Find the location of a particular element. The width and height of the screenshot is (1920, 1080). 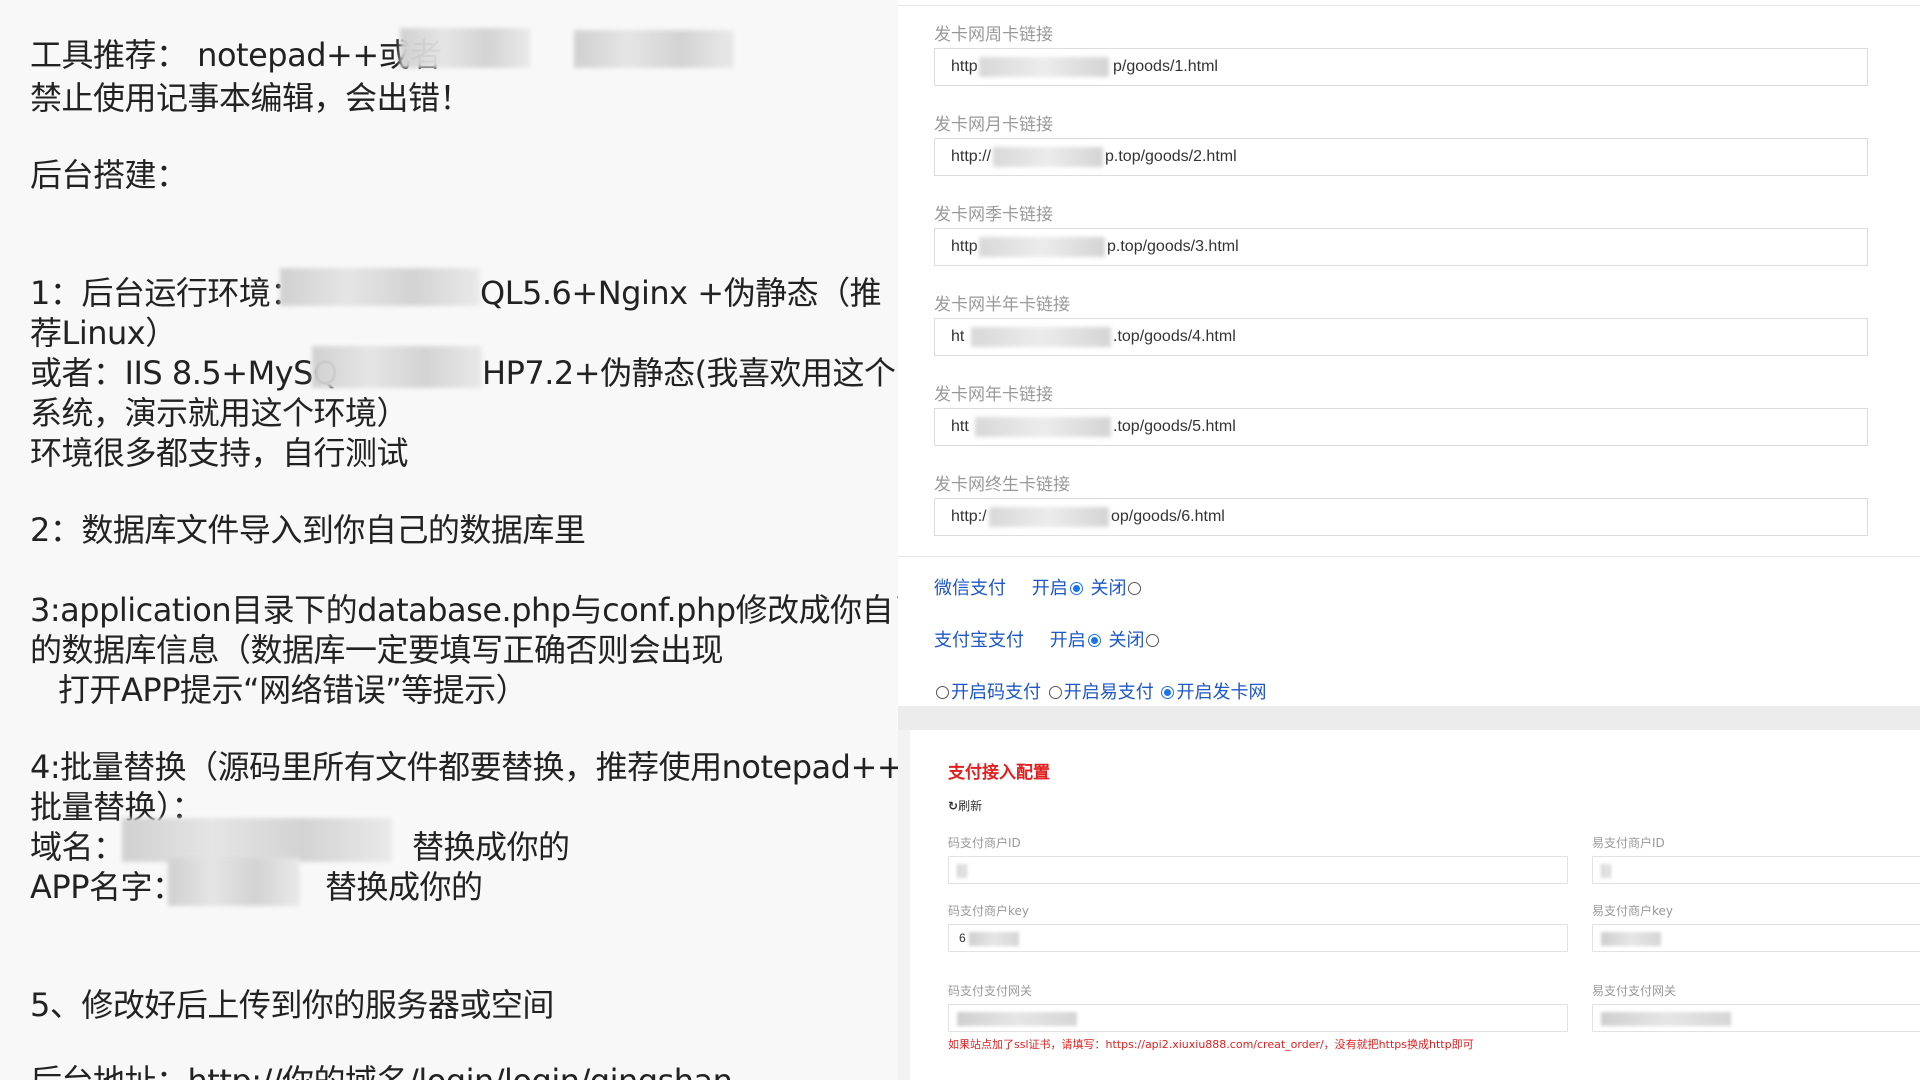

half-year-card-link-input: ht .top/goods/4.html is located at coordinates (1401, 337).